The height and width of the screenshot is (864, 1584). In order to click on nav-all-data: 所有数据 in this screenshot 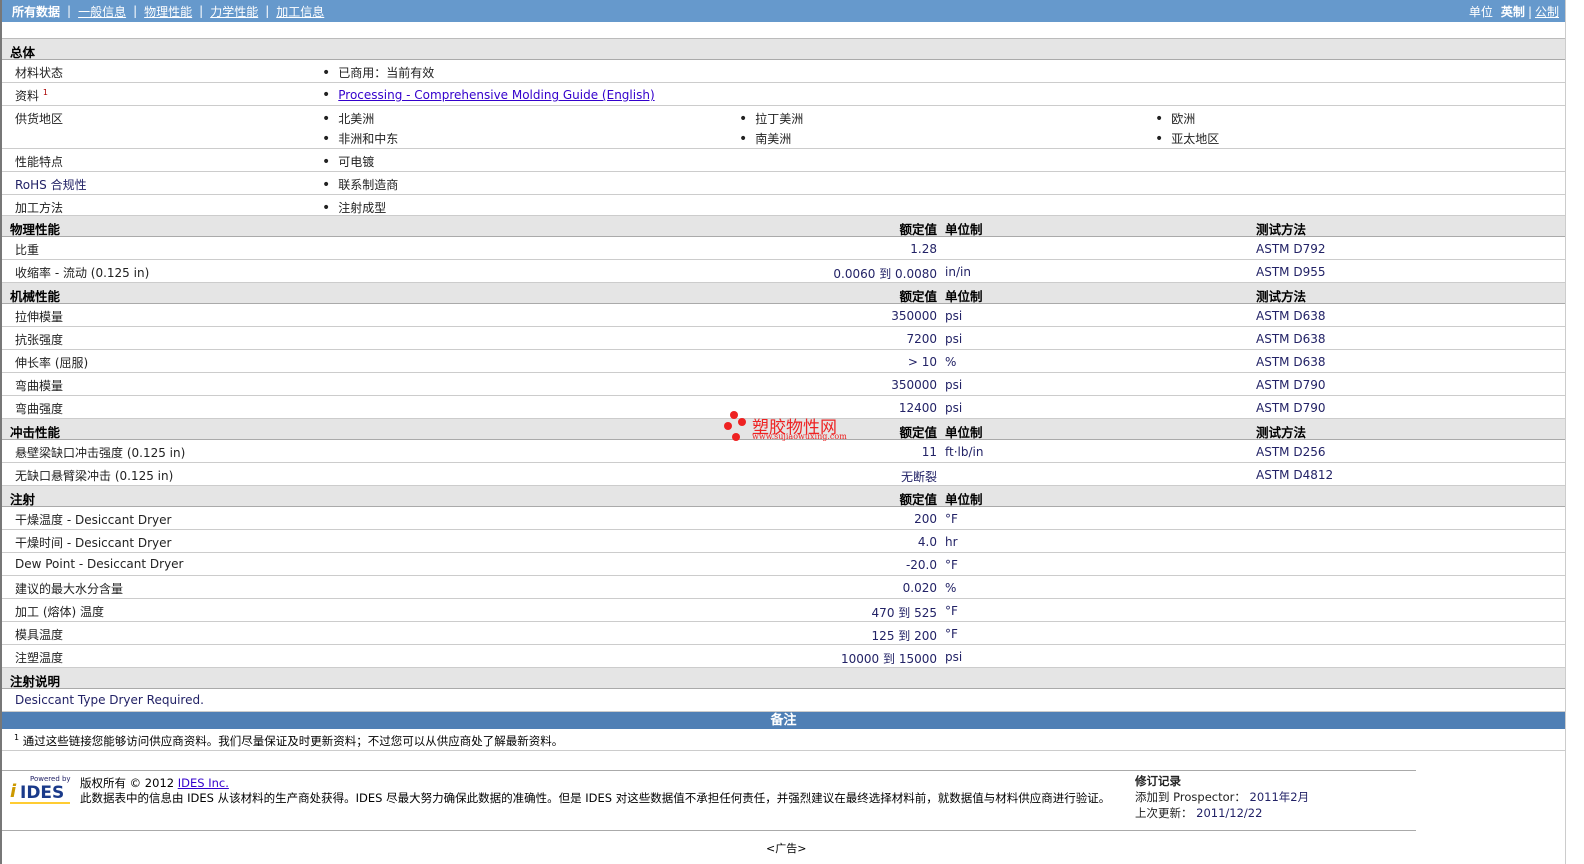, I will do `click(36, 11)`.